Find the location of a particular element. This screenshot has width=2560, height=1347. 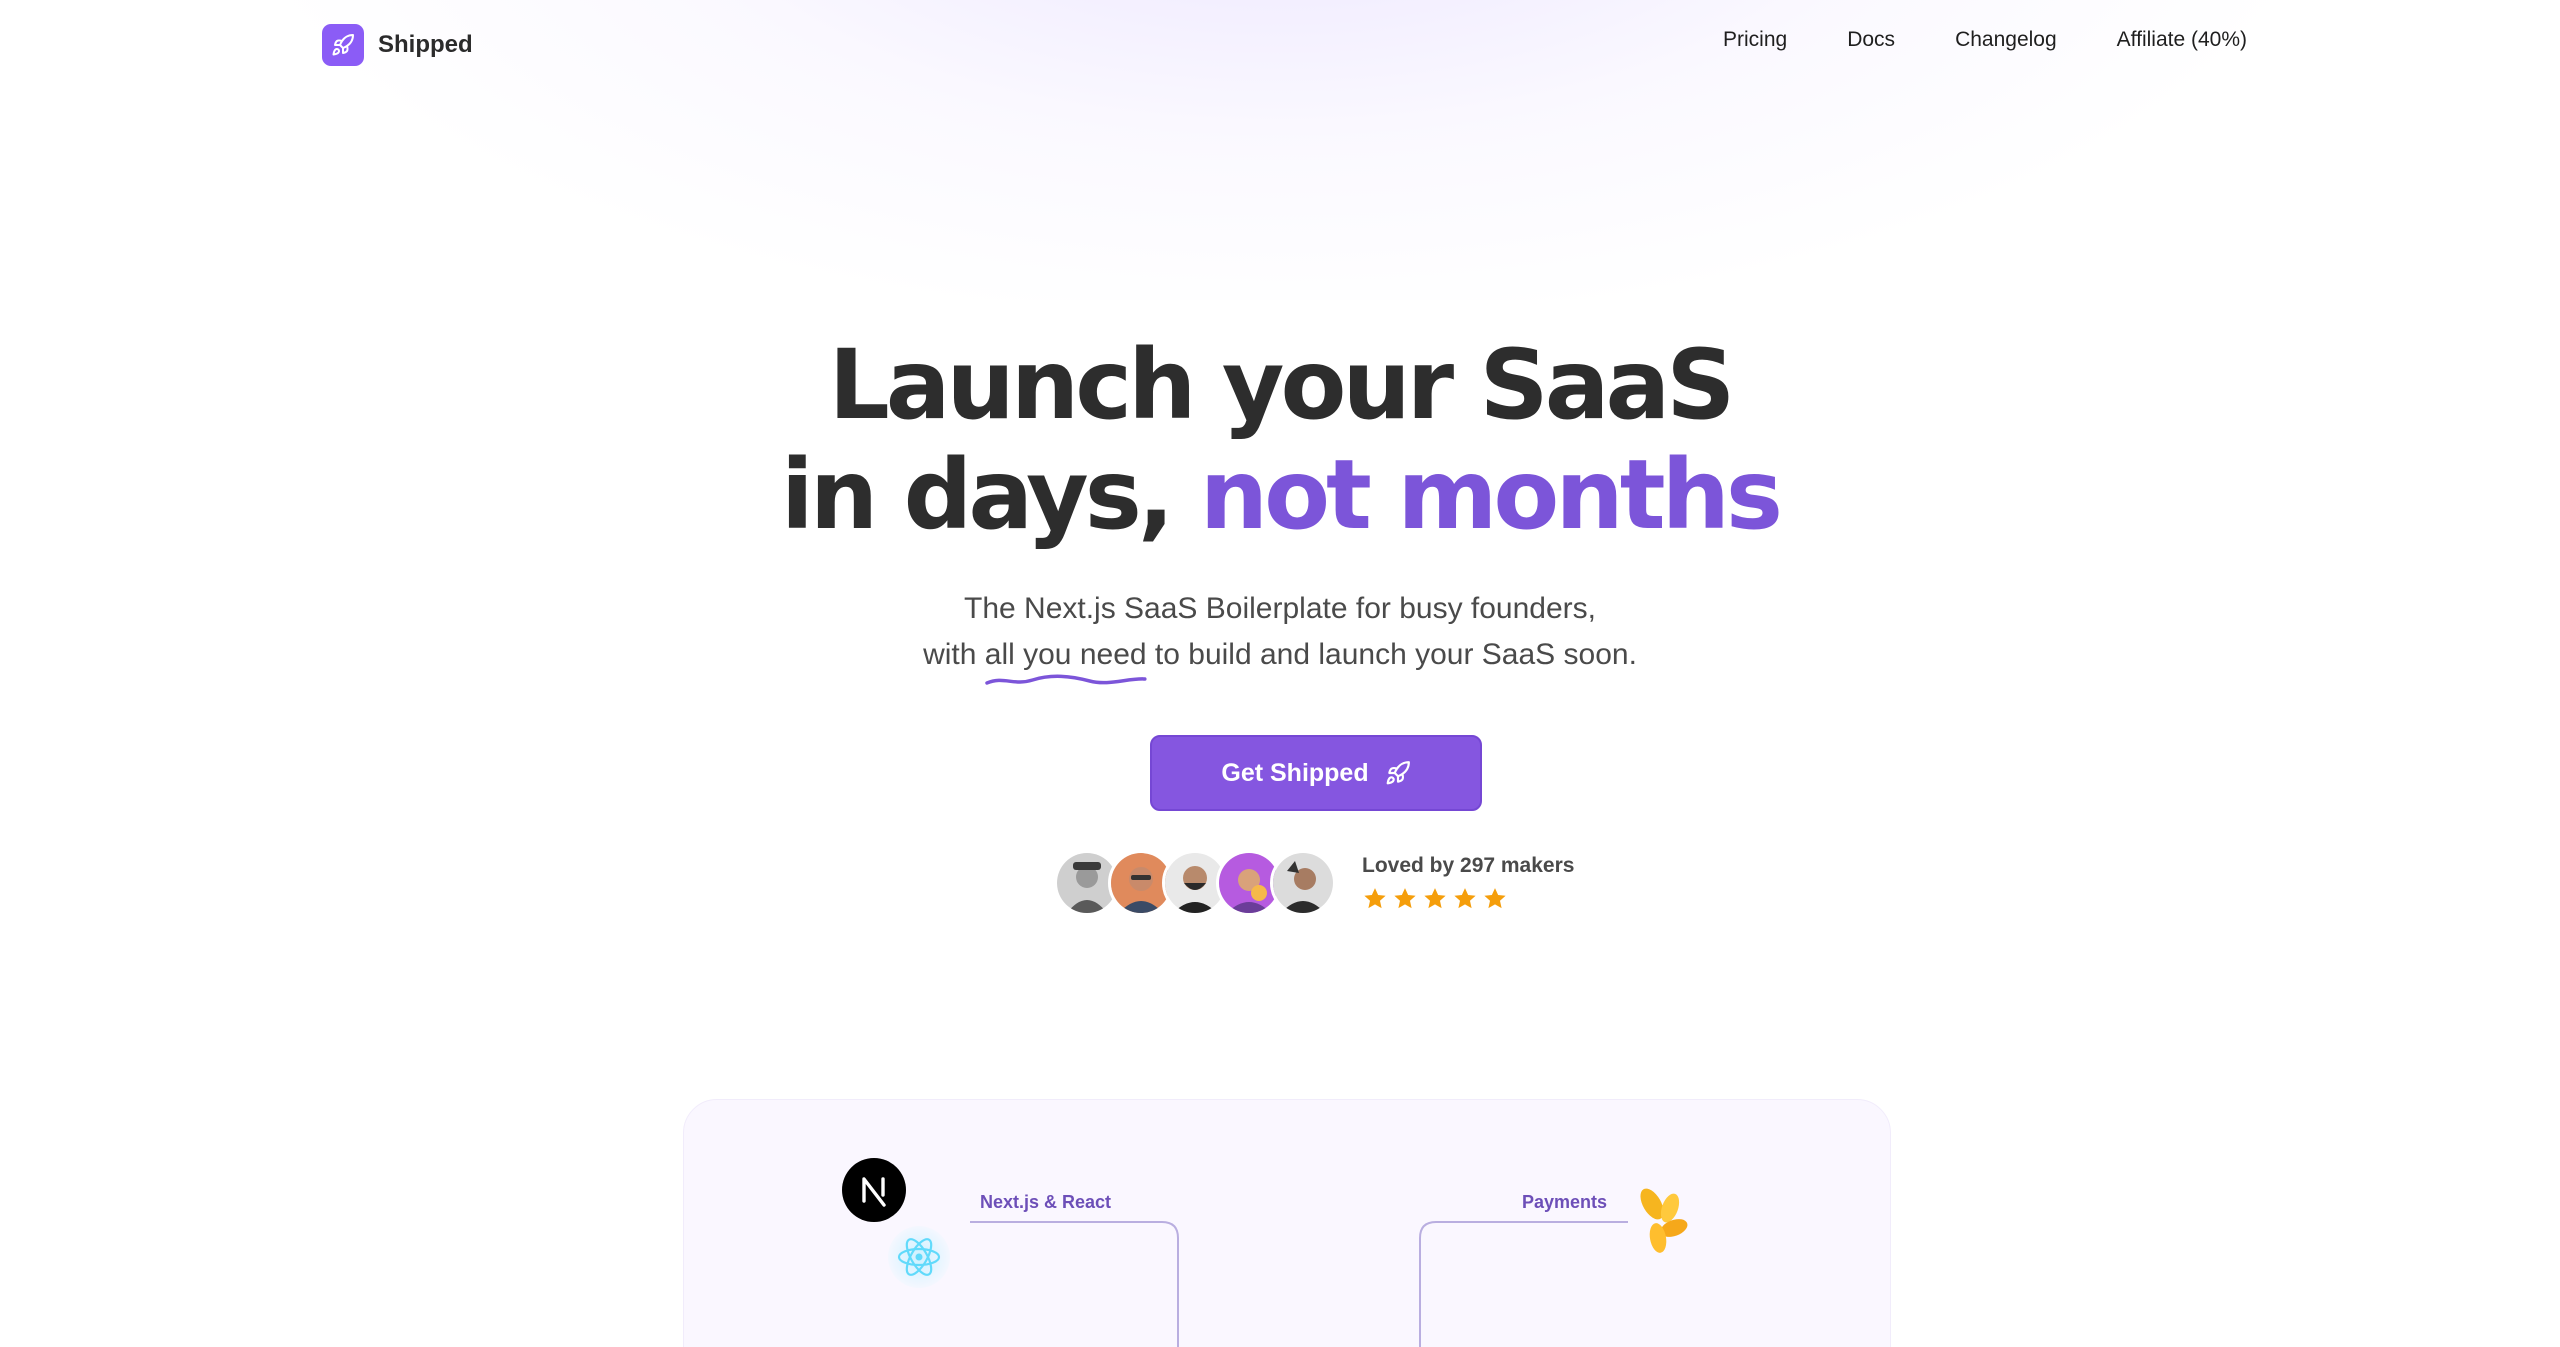

nav-links: Pricing Docs Changelog Affiliate (40%) is located at coordinates (1985, 40).